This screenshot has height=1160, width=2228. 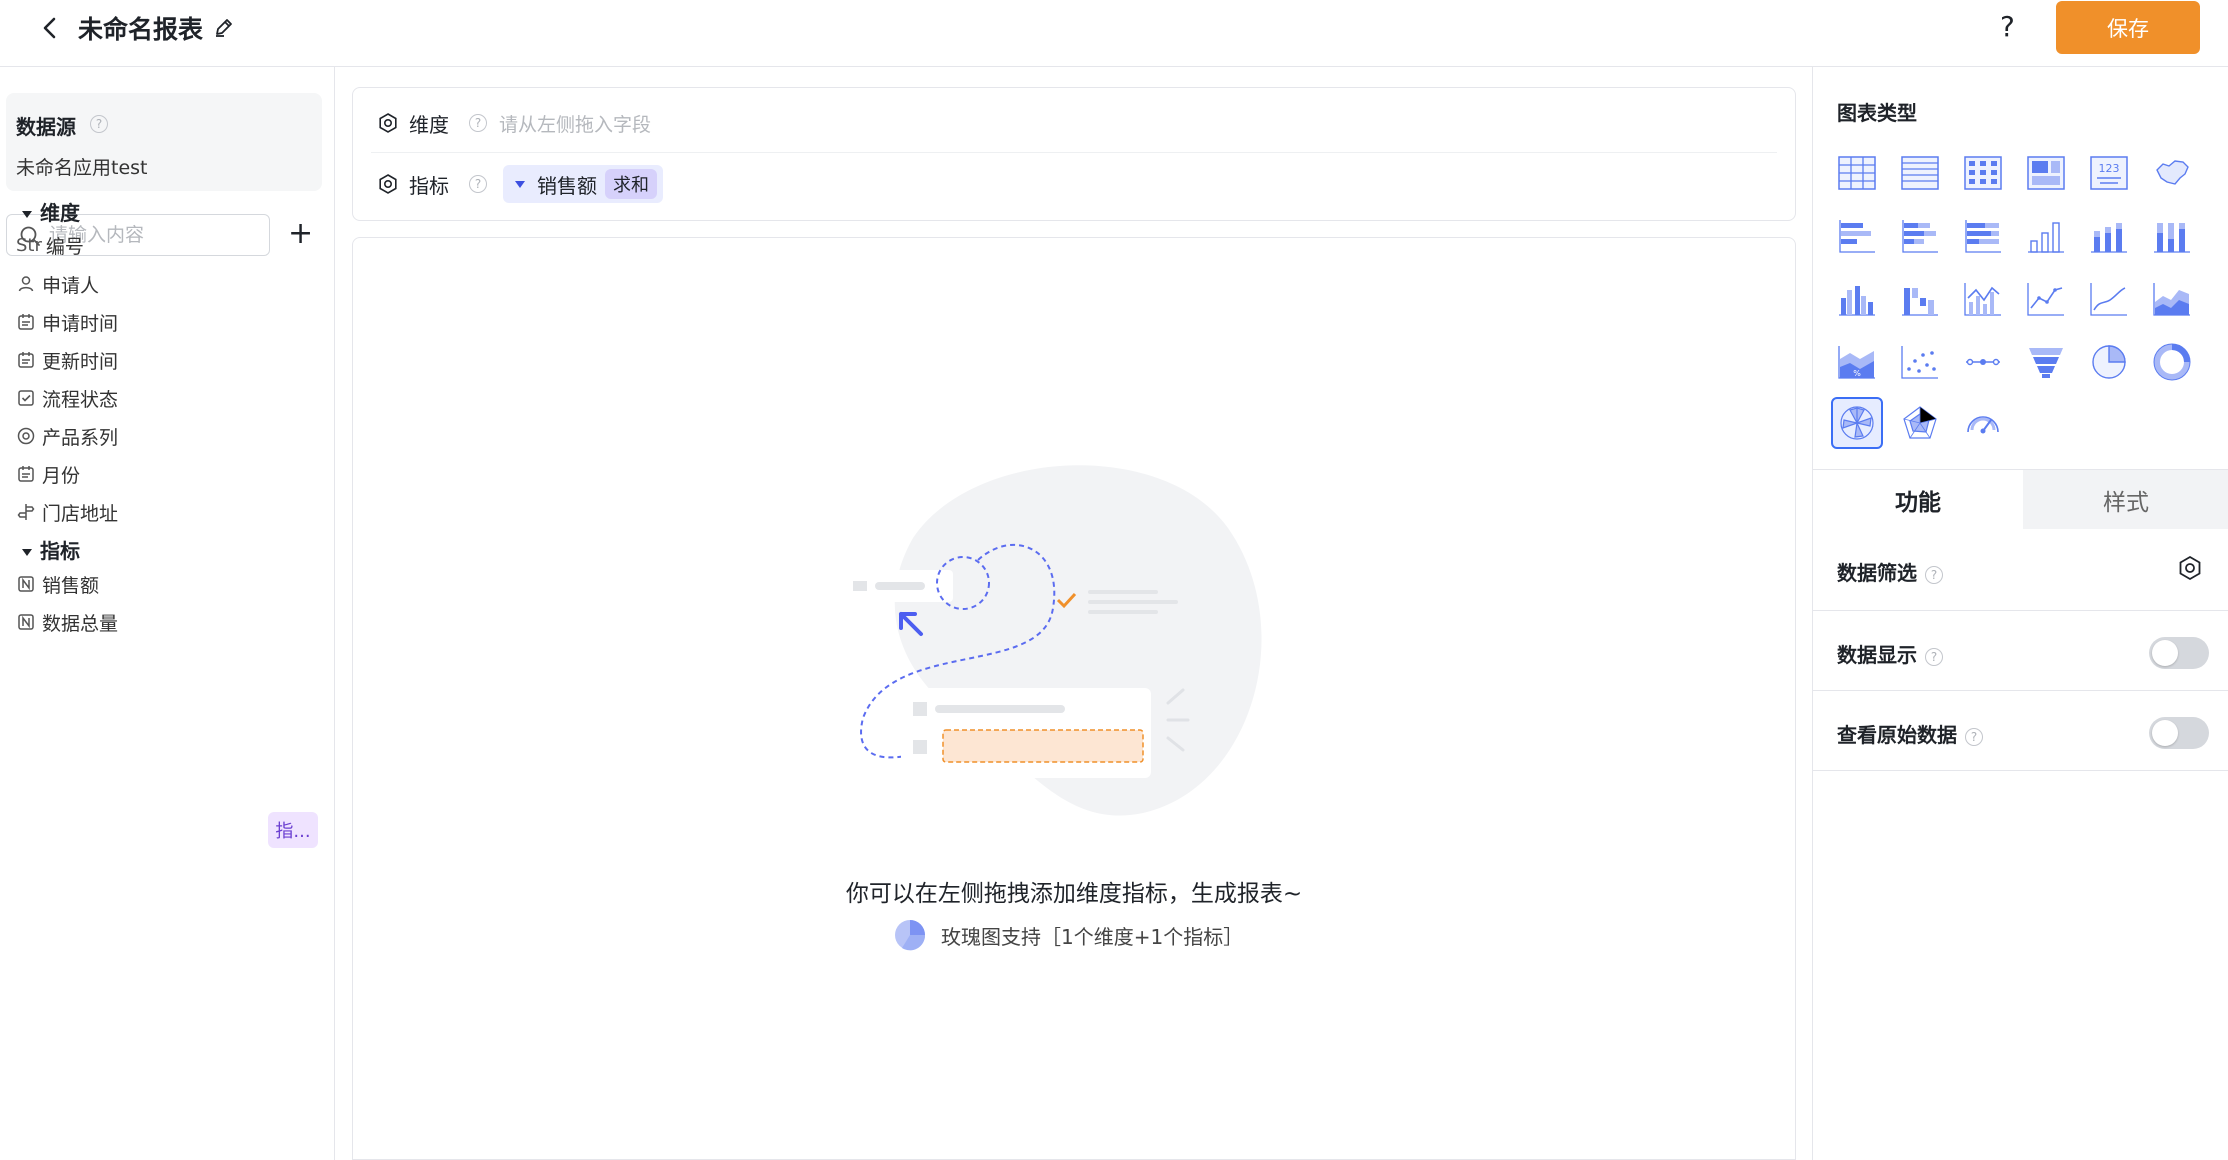 What do you see at coordinates (1920, 236) in the screenshot?
I see `stacked-horizontal-bar-icon` at bounding box center [1920, 236].